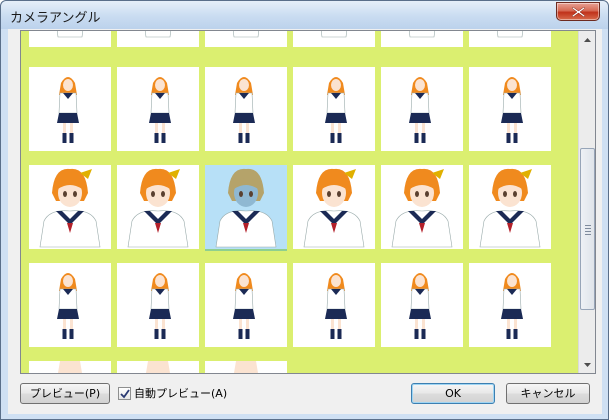  I want to click on auto-preview-checkbox, so click(124, 393).